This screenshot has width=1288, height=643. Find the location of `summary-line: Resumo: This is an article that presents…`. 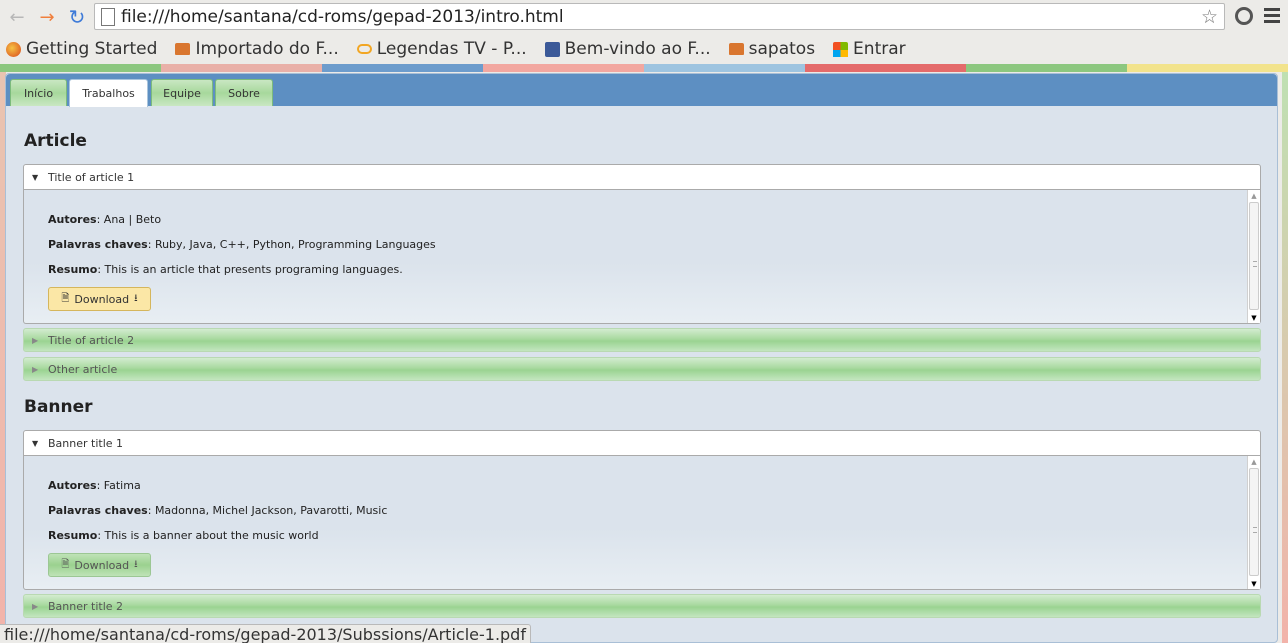

summary-line: Resumo: This is an article that presents… is located at coordinates (225, 269).